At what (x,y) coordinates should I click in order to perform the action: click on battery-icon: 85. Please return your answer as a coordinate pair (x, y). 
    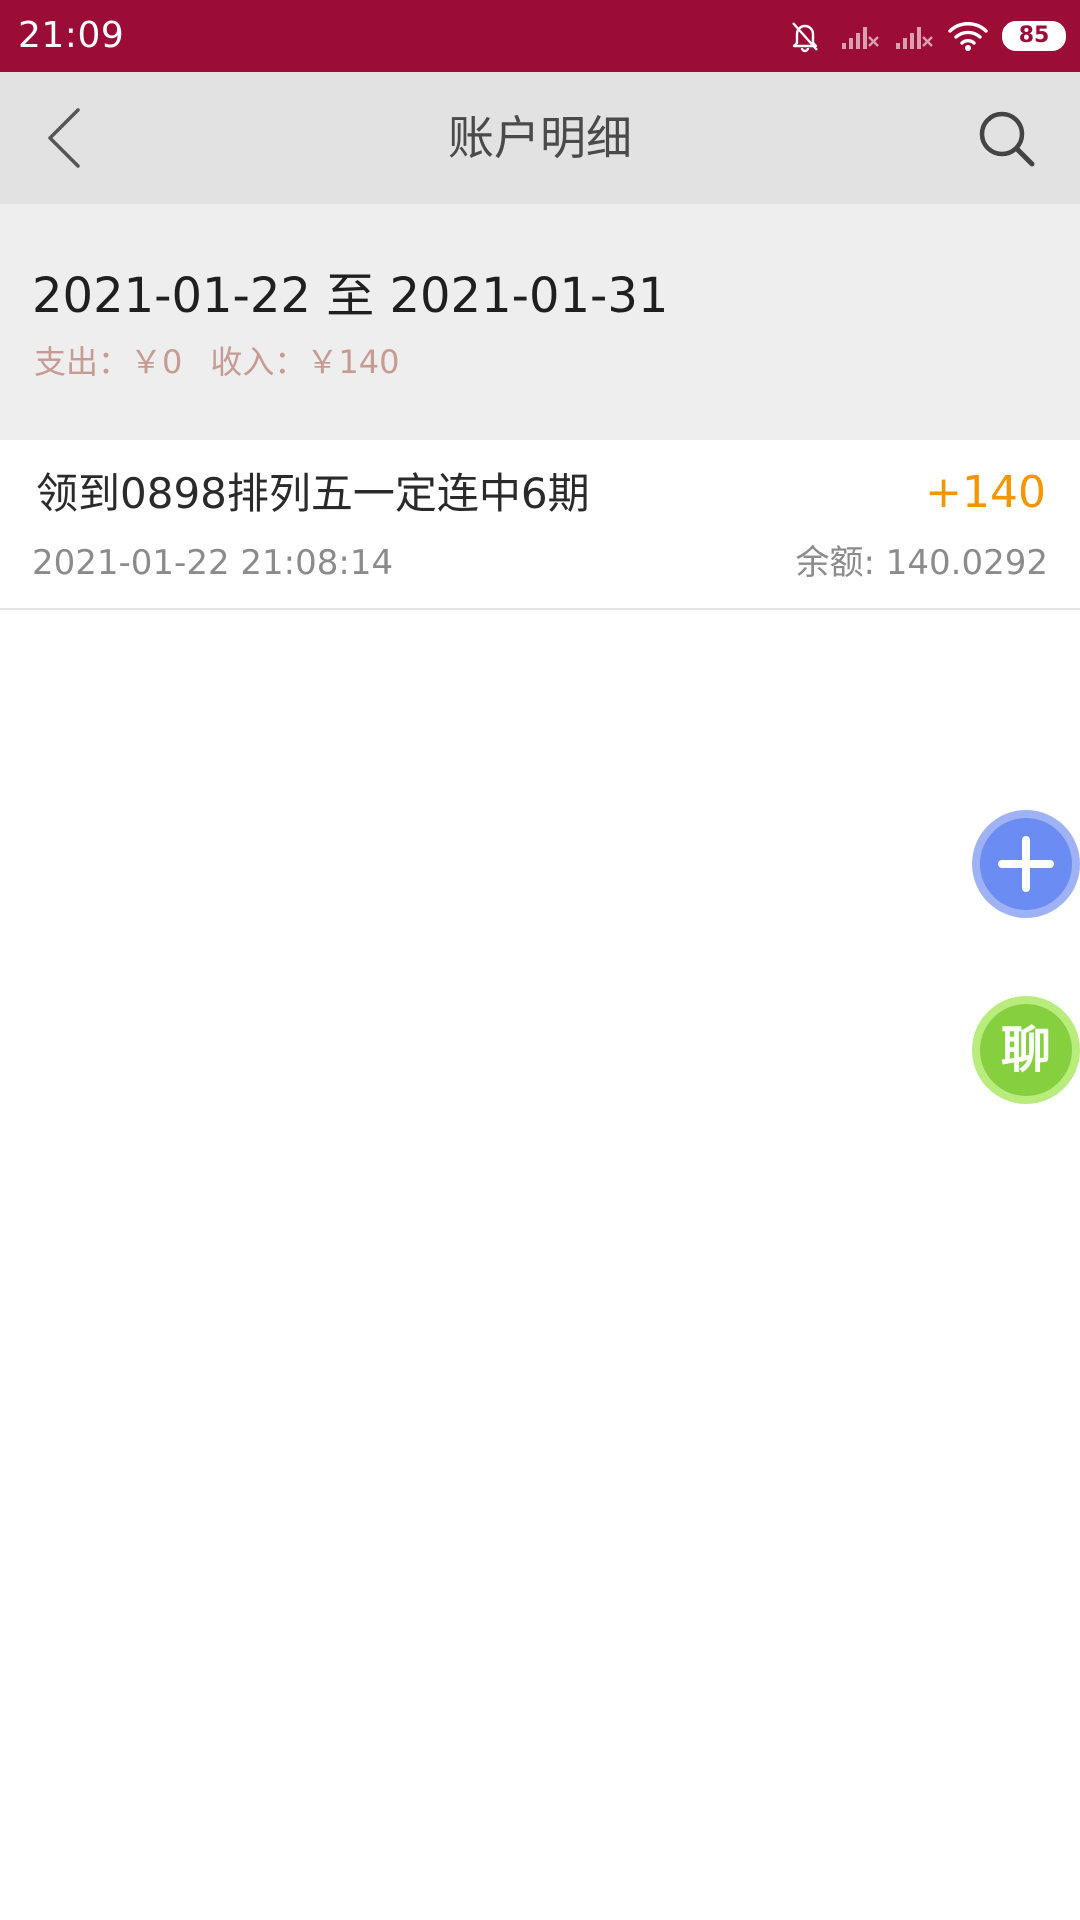
    Looking at the image, I should click on (1034, 36).